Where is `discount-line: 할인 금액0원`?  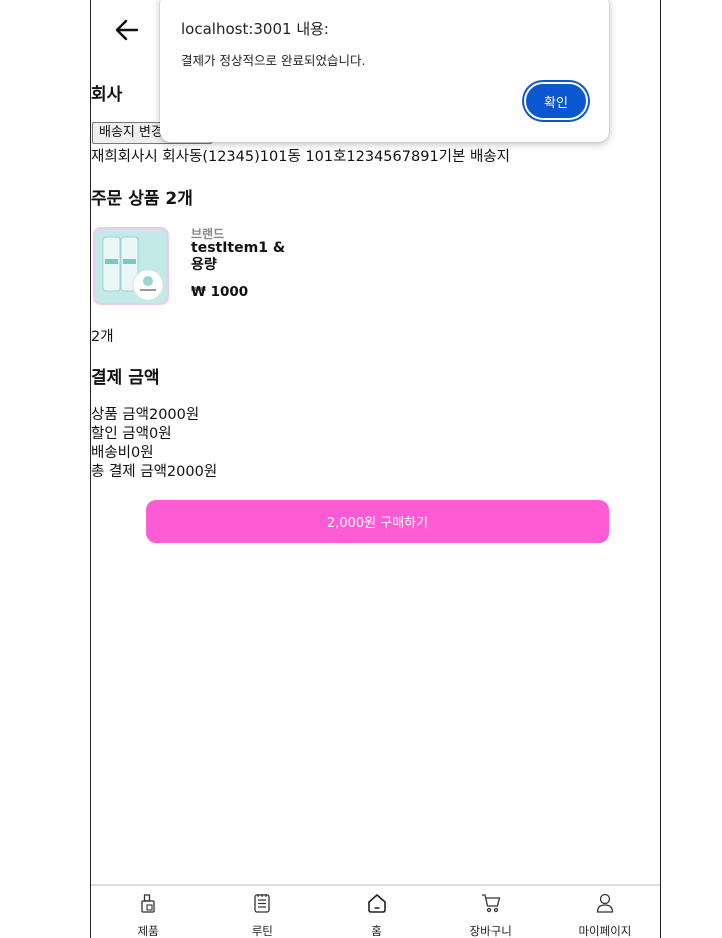
discount-line: 할인 금액0원 is located at coordinates (131, 434).